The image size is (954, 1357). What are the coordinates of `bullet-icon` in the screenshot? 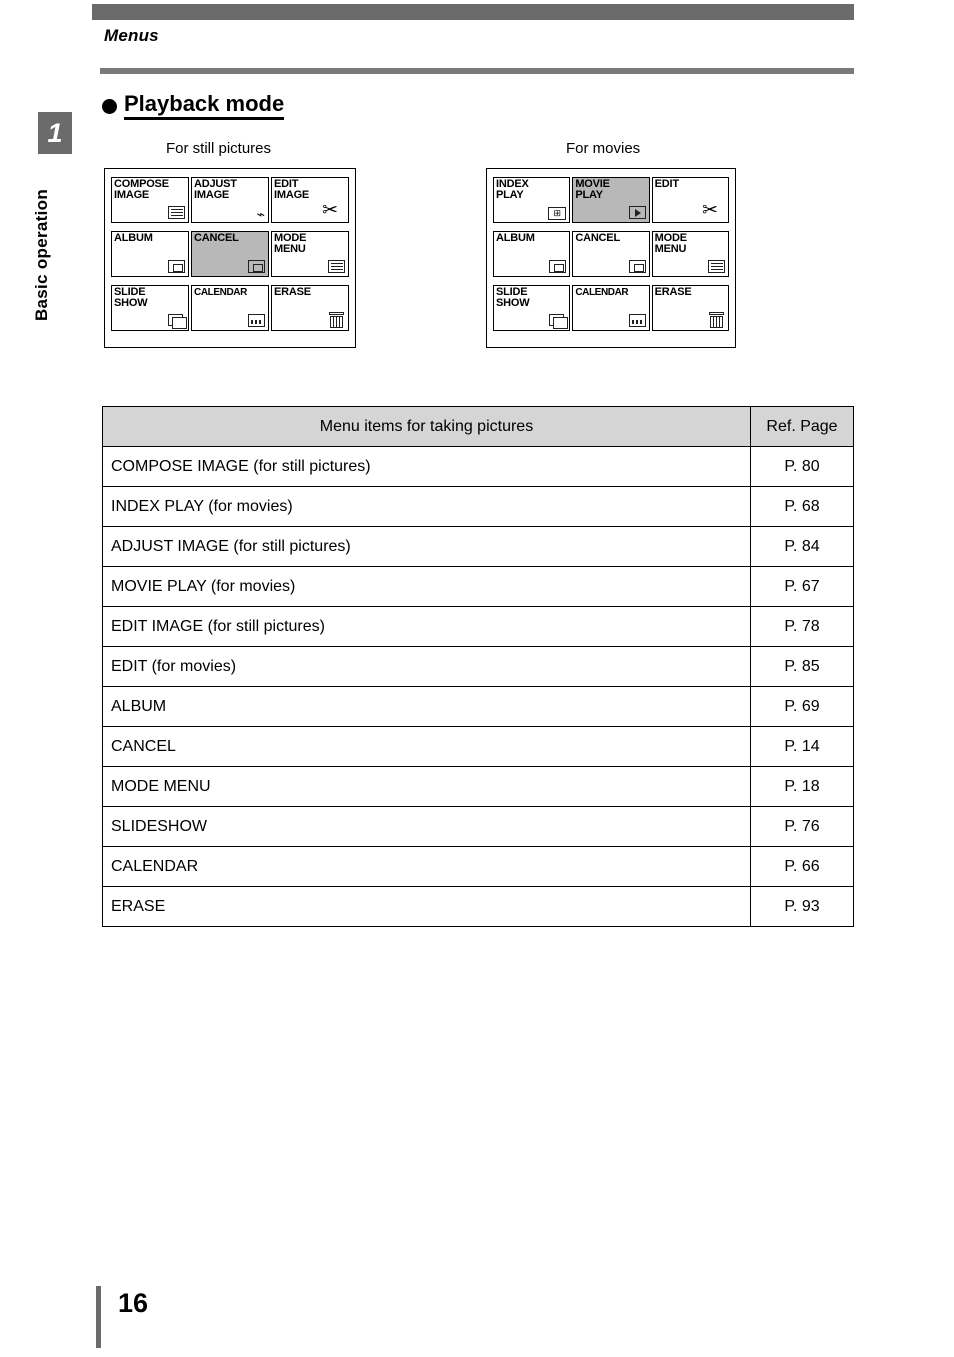 It's located at (109, 106).